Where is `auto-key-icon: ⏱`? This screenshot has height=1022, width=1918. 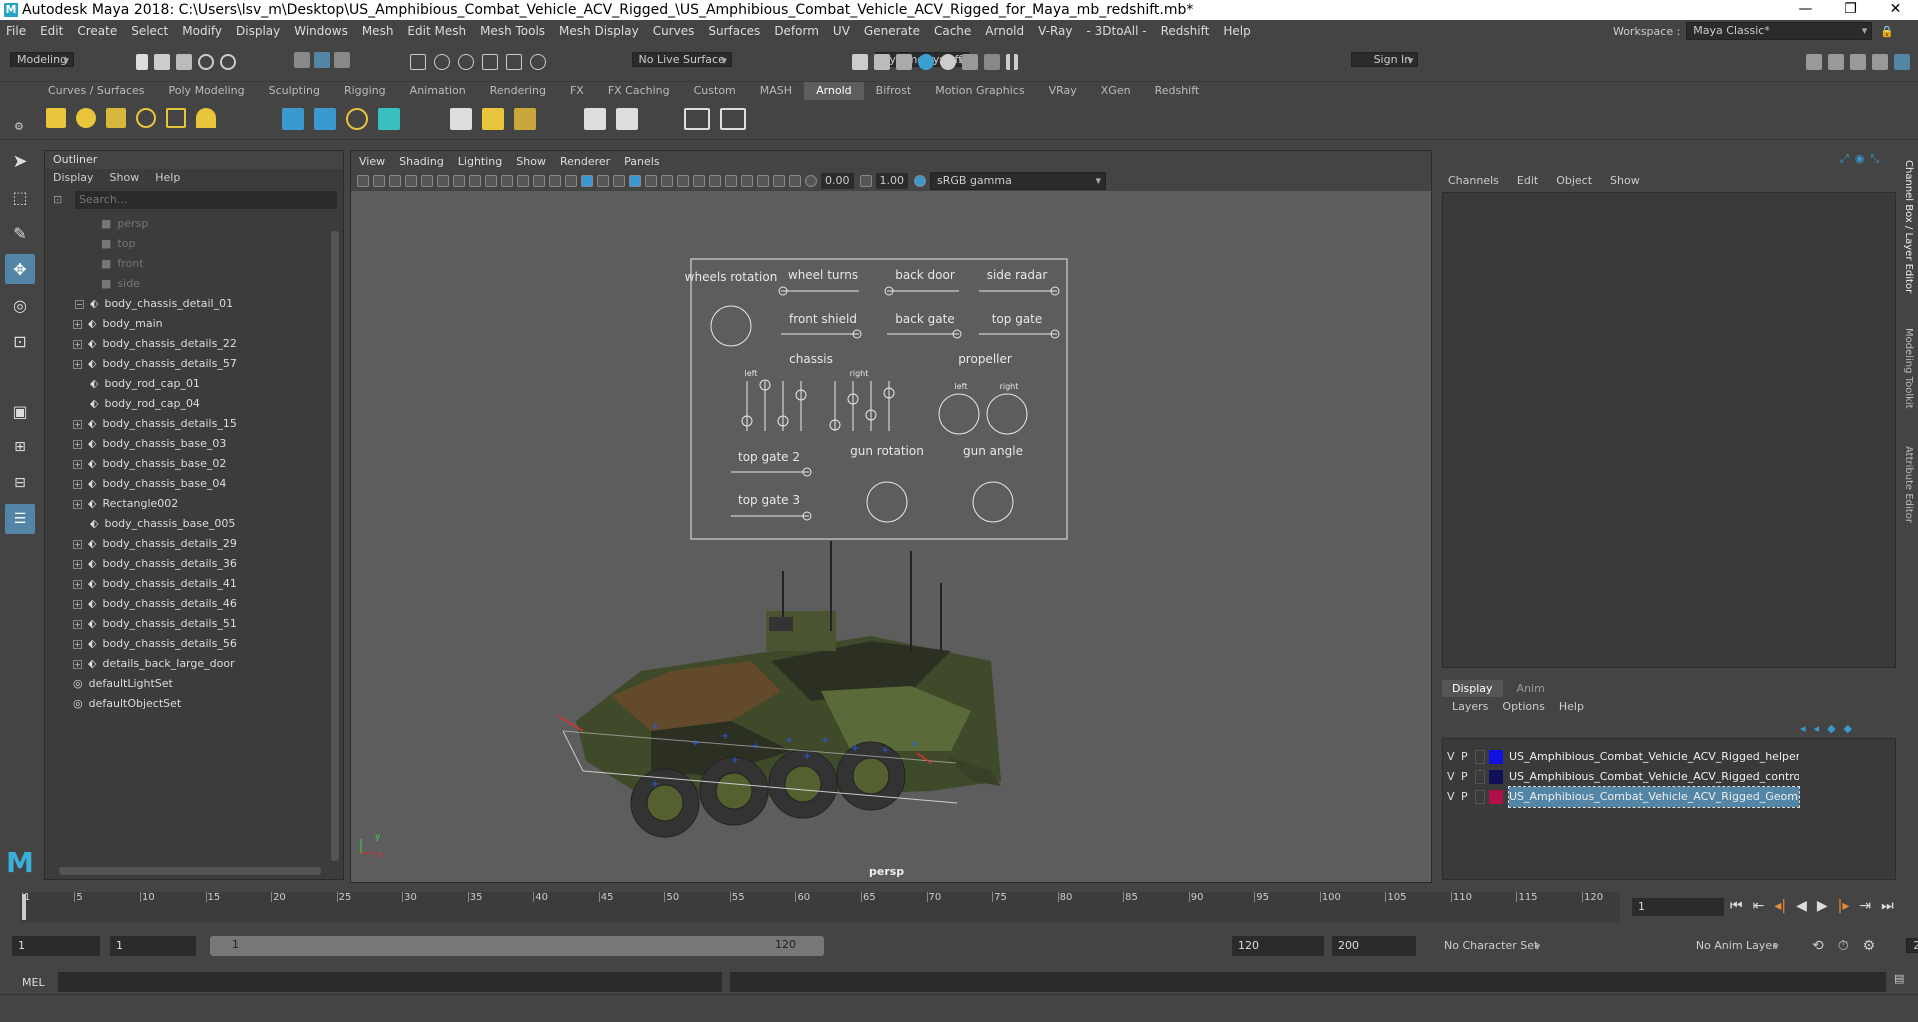 auto-key-icon: ⏱ is located at coordinates (1843, 946).